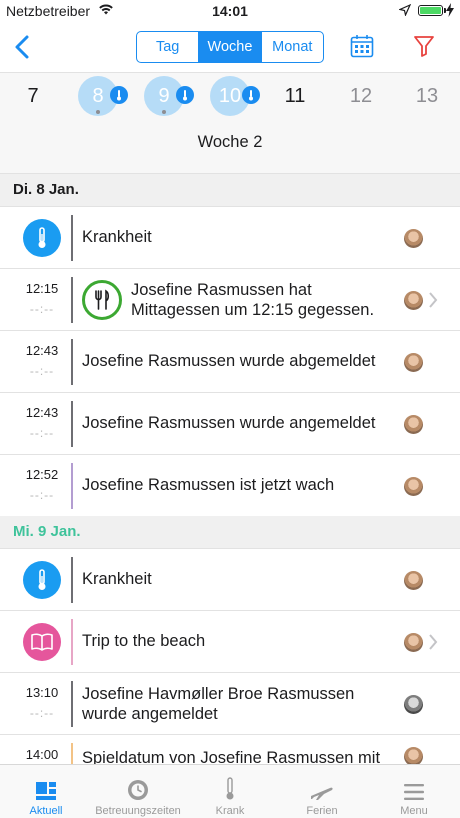 This screenshot has height=818, width=460. What do you see at coordinates (414, 811) in the screenshot?
I see `tab-label: Menu` at bounding box center [414, 811].